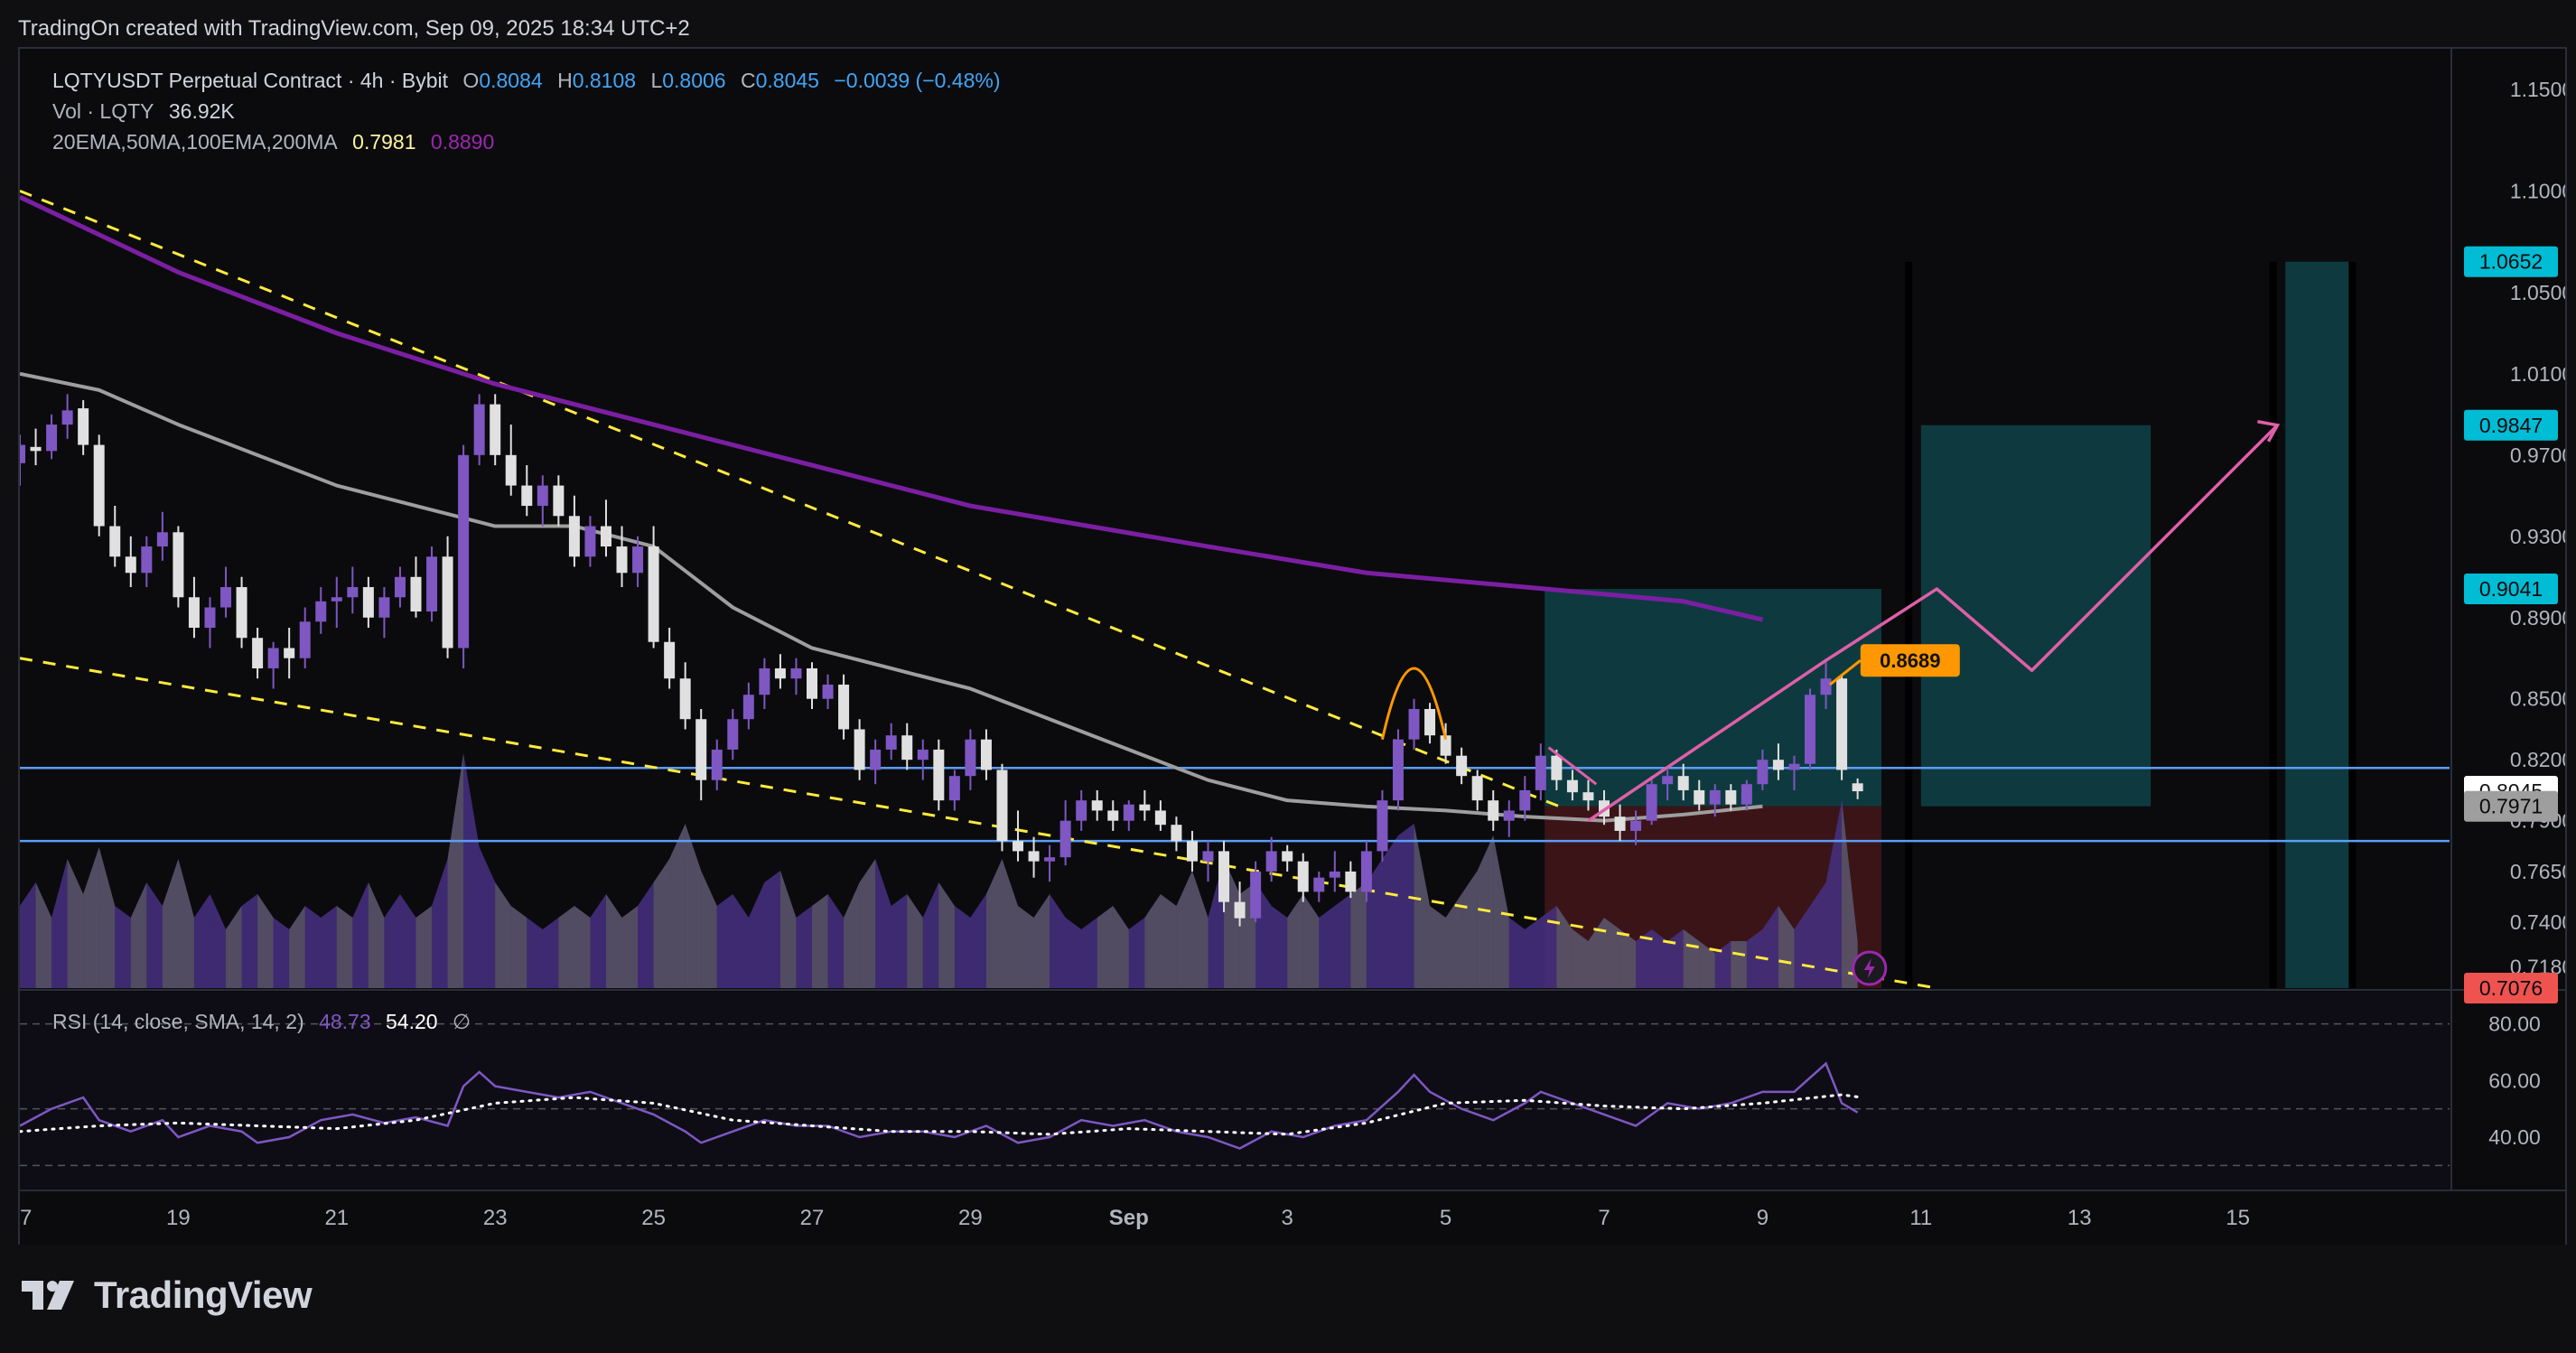  What do you see at coordinates (1287, 1218) in the screenshot?
I see `time-axis-label: 3` at bounding box center [1287, 1218].